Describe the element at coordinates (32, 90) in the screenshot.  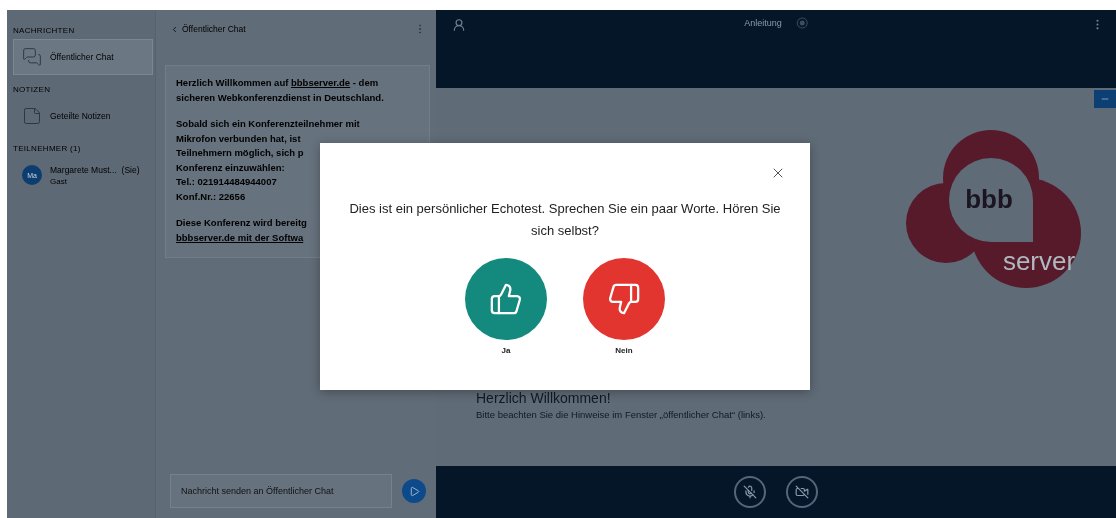
I see `section-heading: NOTIZEN` at that location.